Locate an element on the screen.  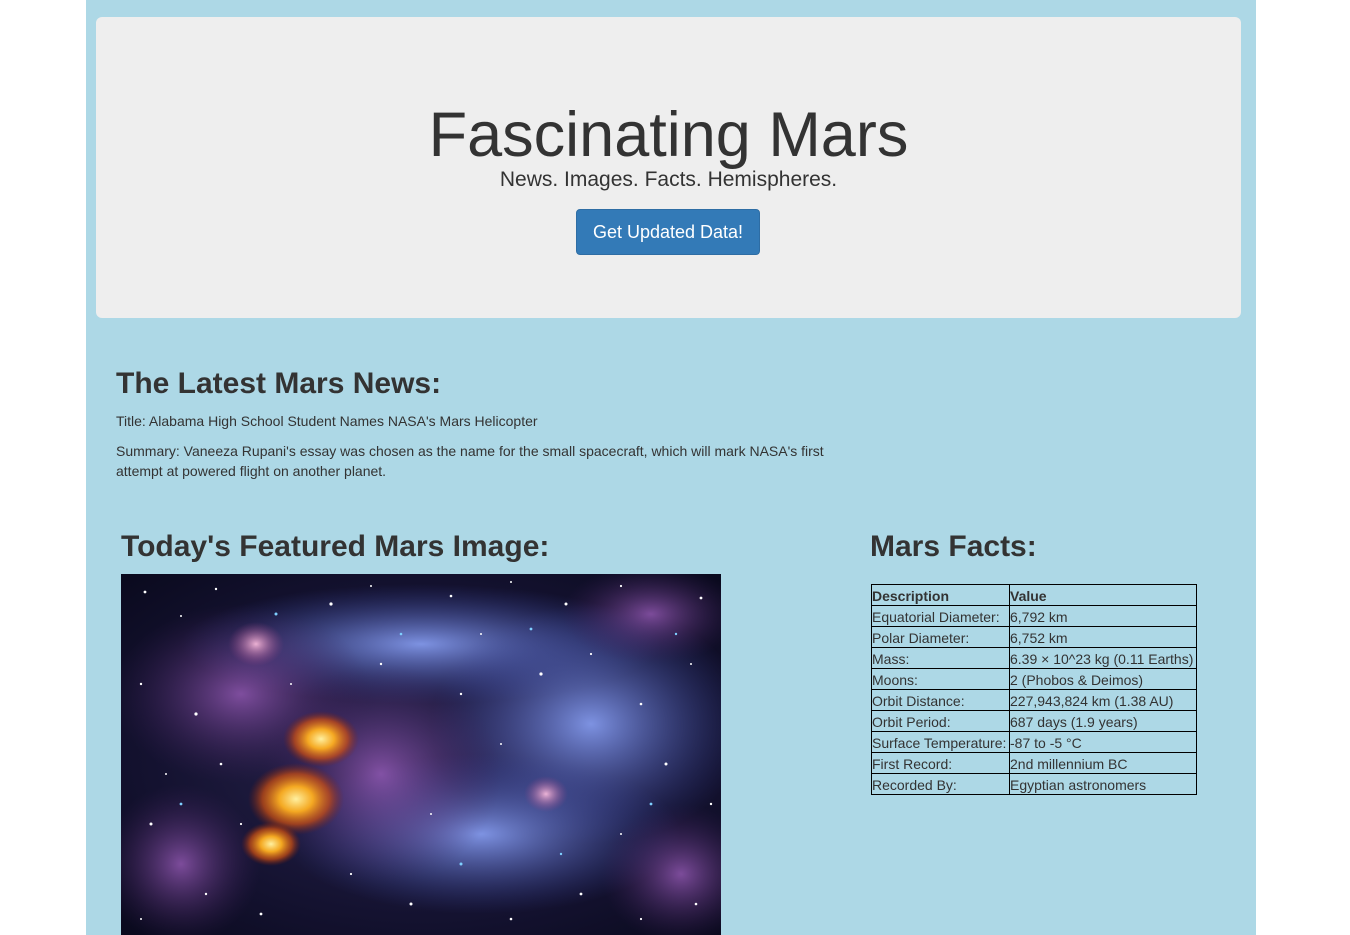
fact-label: Moons: is located at coordinates (940, 679).